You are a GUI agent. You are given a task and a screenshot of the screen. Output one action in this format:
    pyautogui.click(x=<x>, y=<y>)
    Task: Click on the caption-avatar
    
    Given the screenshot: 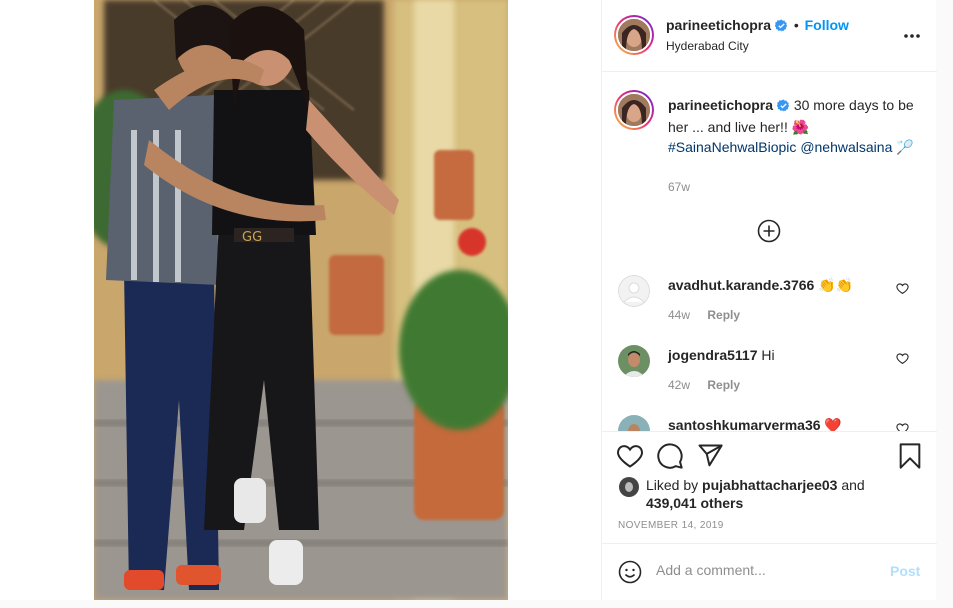 What is the action you would take?
    pyautogui.click(x=634, y=110)
    